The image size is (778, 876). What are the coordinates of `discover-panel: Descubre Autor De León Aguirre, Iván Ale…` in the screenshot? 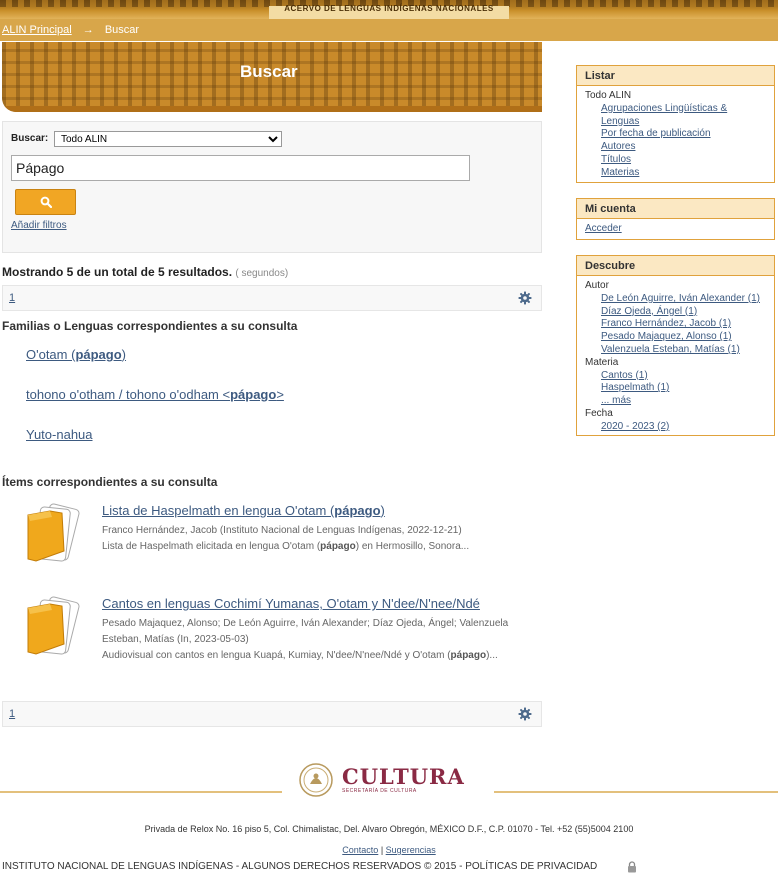 It's located at (675, 345).